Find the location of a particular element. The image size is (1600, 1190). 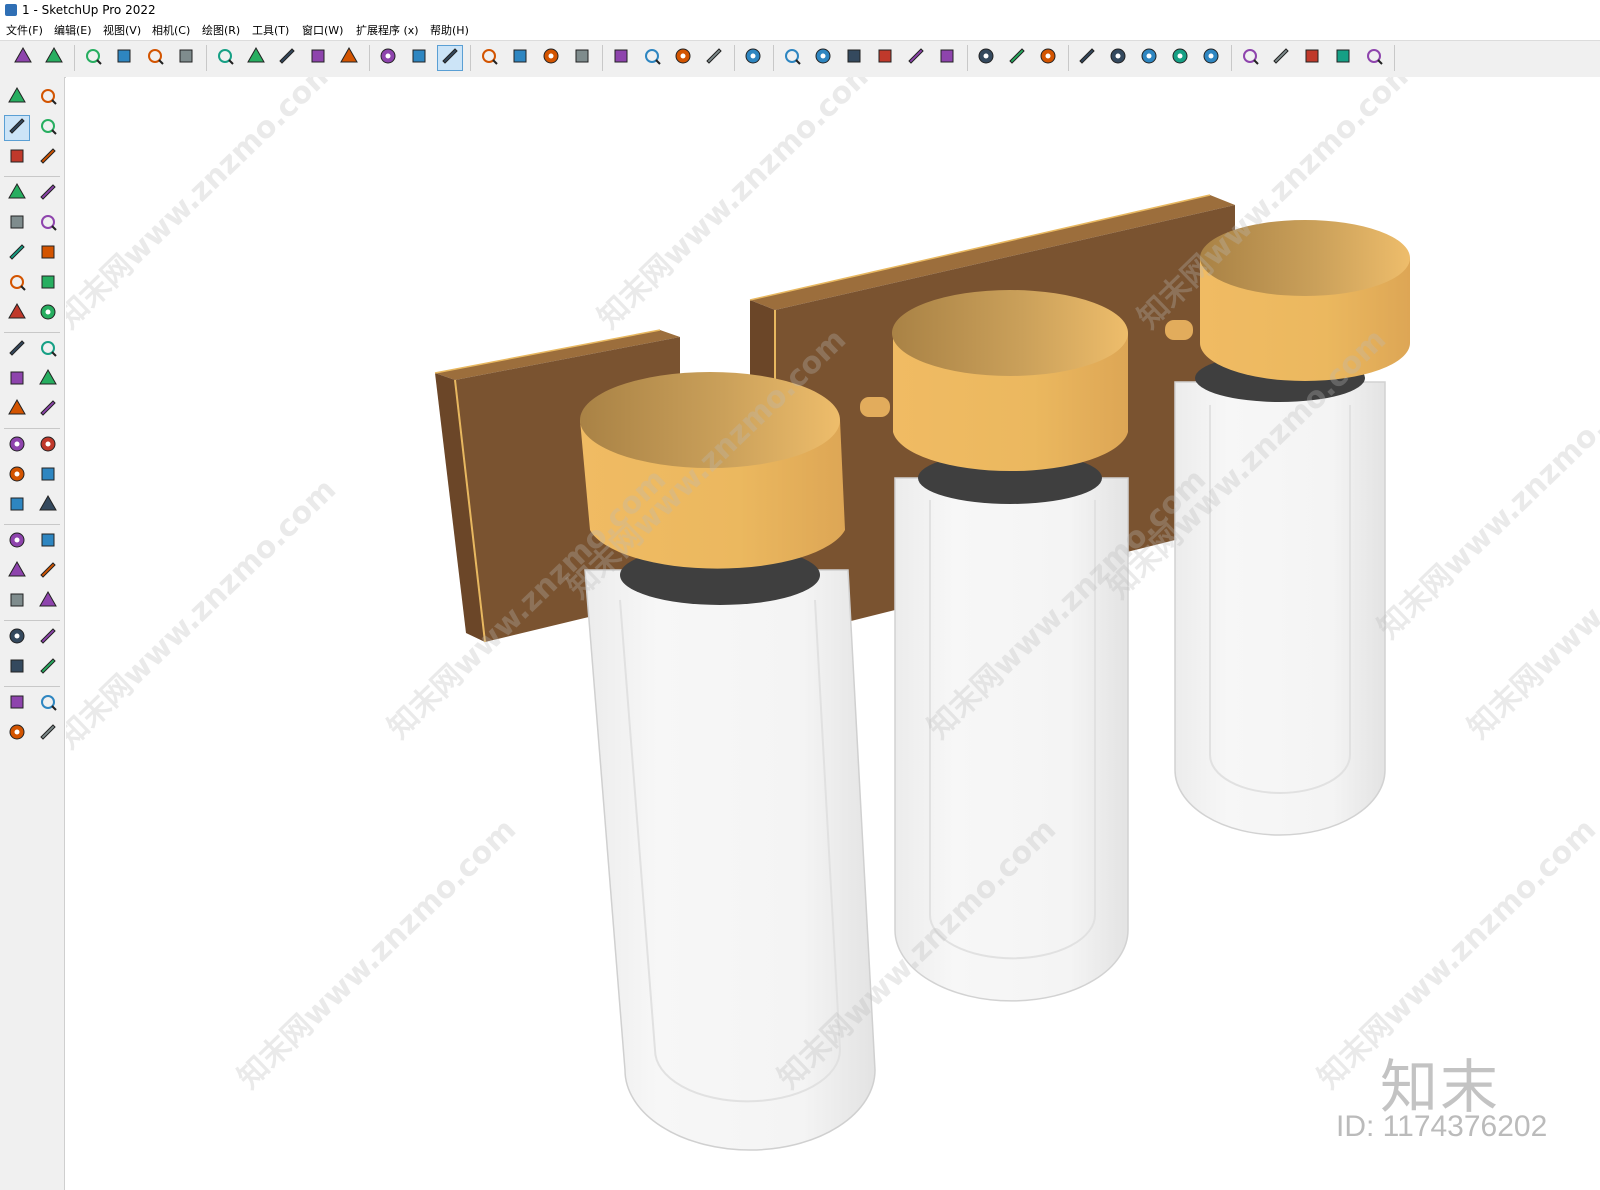

freehand-button is located at coordinates (48, 194).